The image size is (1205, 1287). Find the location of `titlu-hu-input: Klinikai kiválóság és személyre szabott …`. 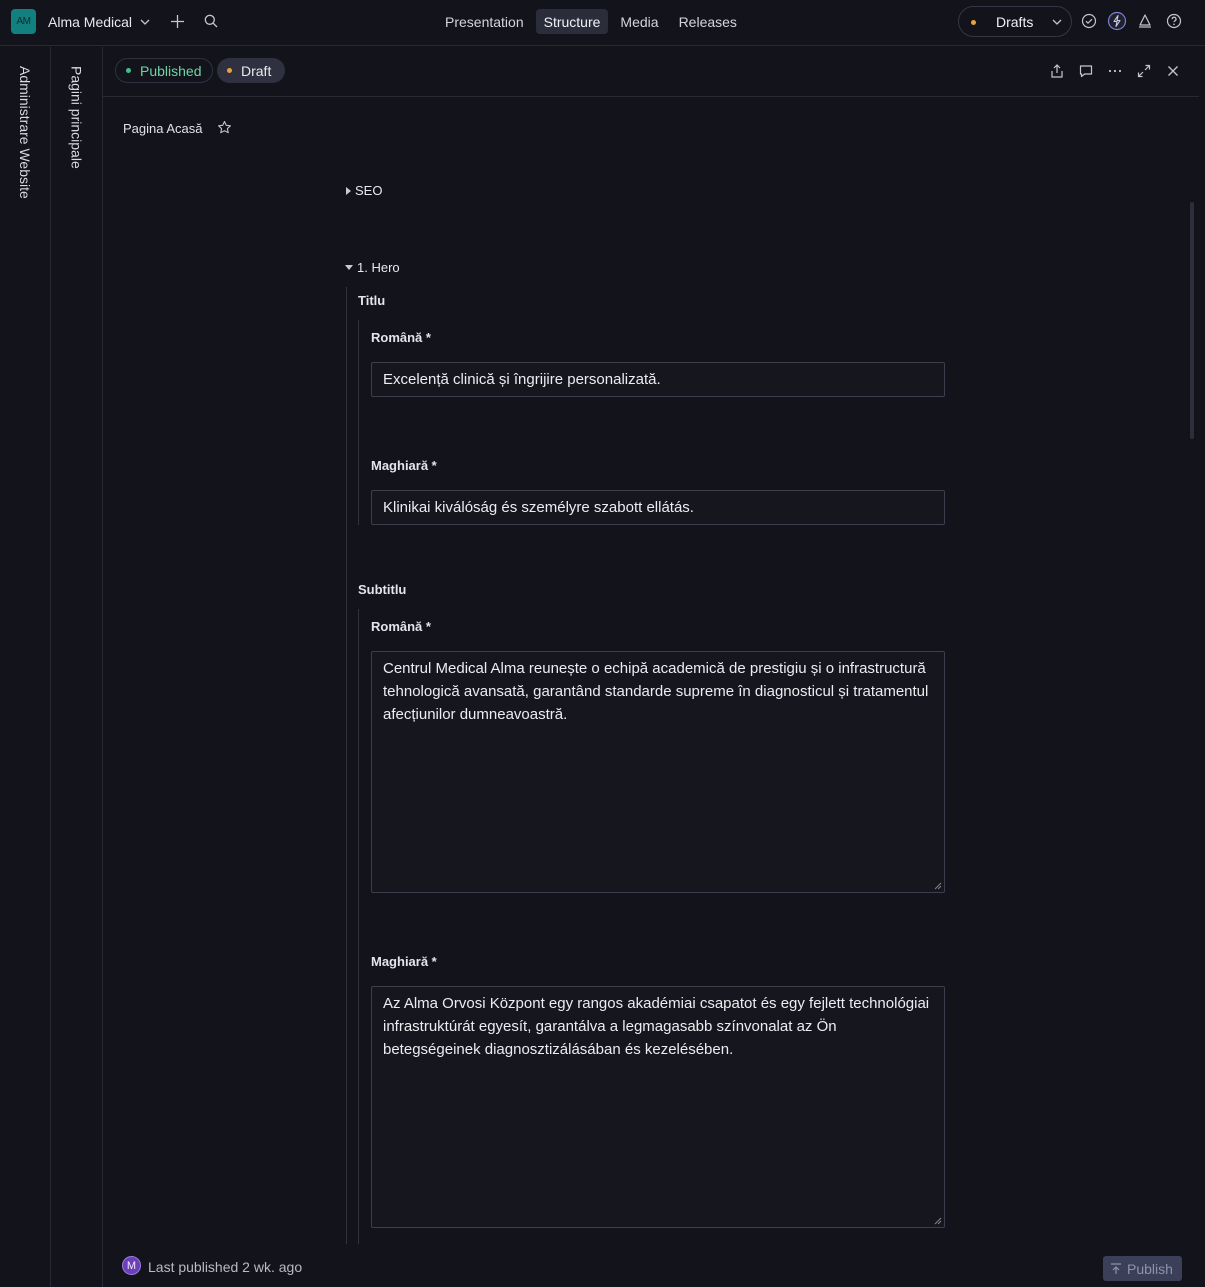

titlu-hu-input: Klinikai kiválóság és személyre szabott … is located at coordinates (658, 507).